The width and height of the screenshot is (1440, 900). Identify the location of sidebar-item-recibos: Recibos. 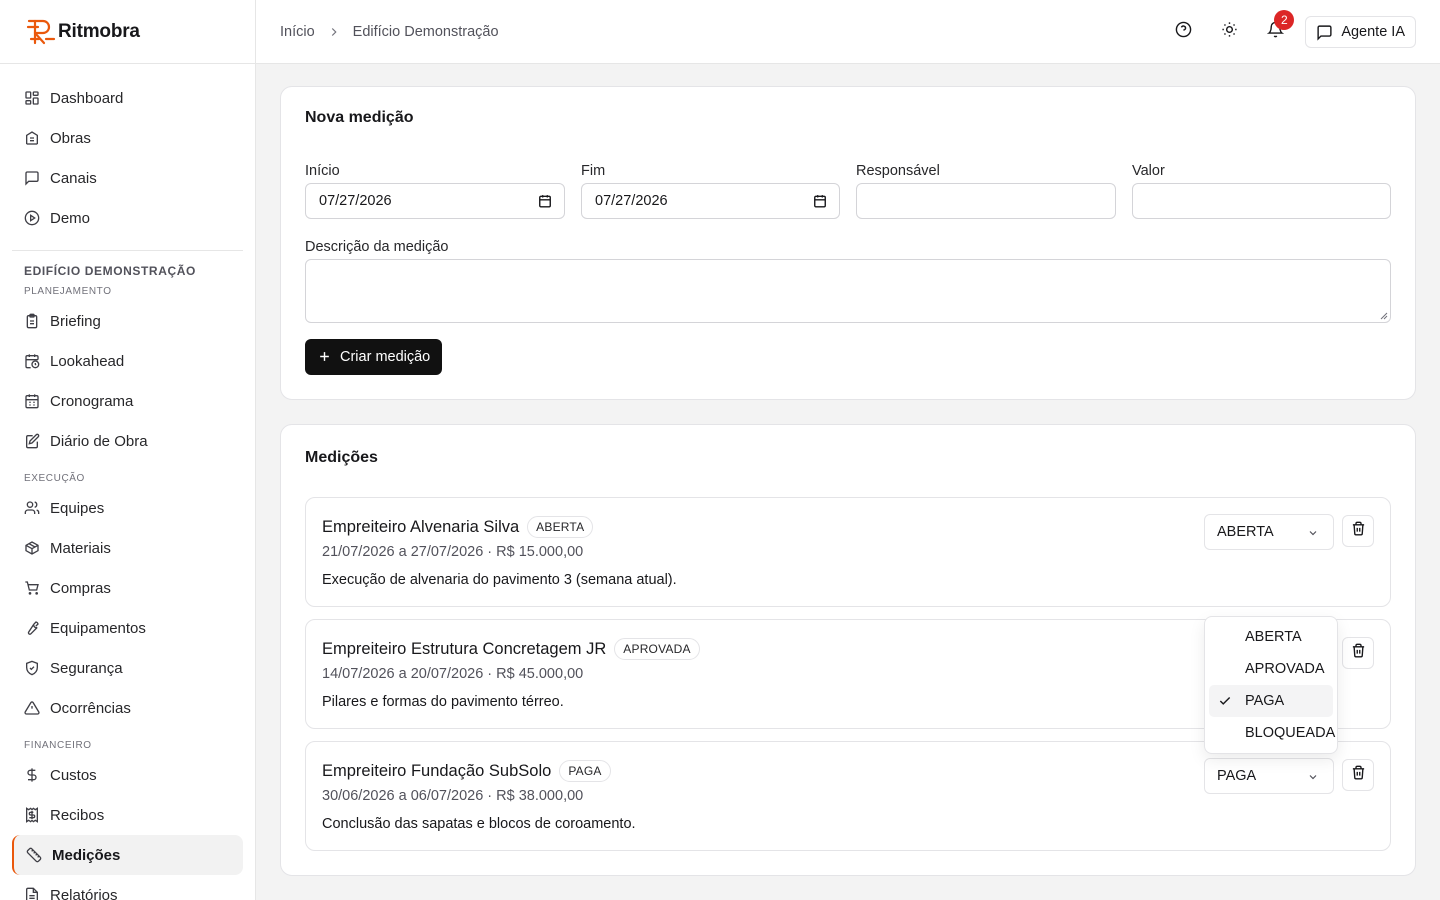
(127, 815).